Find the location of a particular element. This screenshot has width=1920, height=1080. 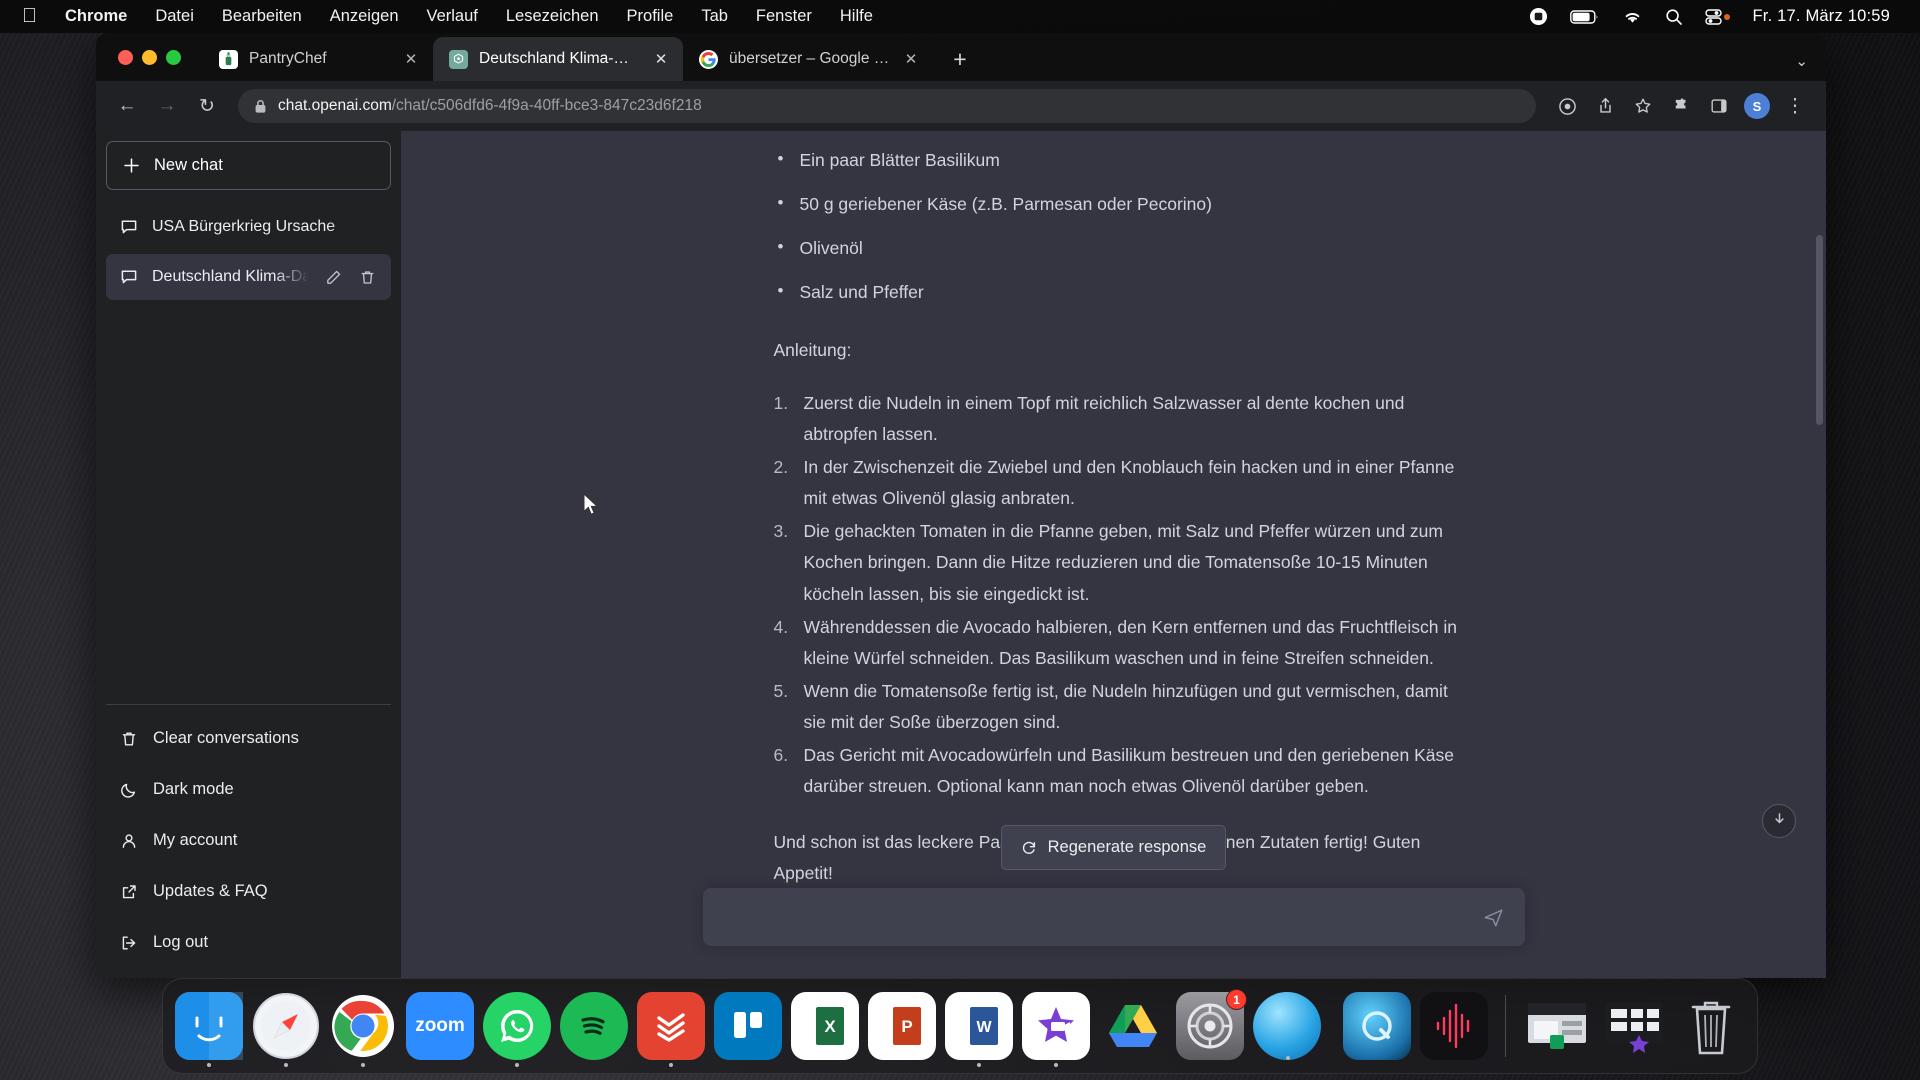

sidebar-item-clear-conversations: Clear conversations is located at coordinates (248, 738).